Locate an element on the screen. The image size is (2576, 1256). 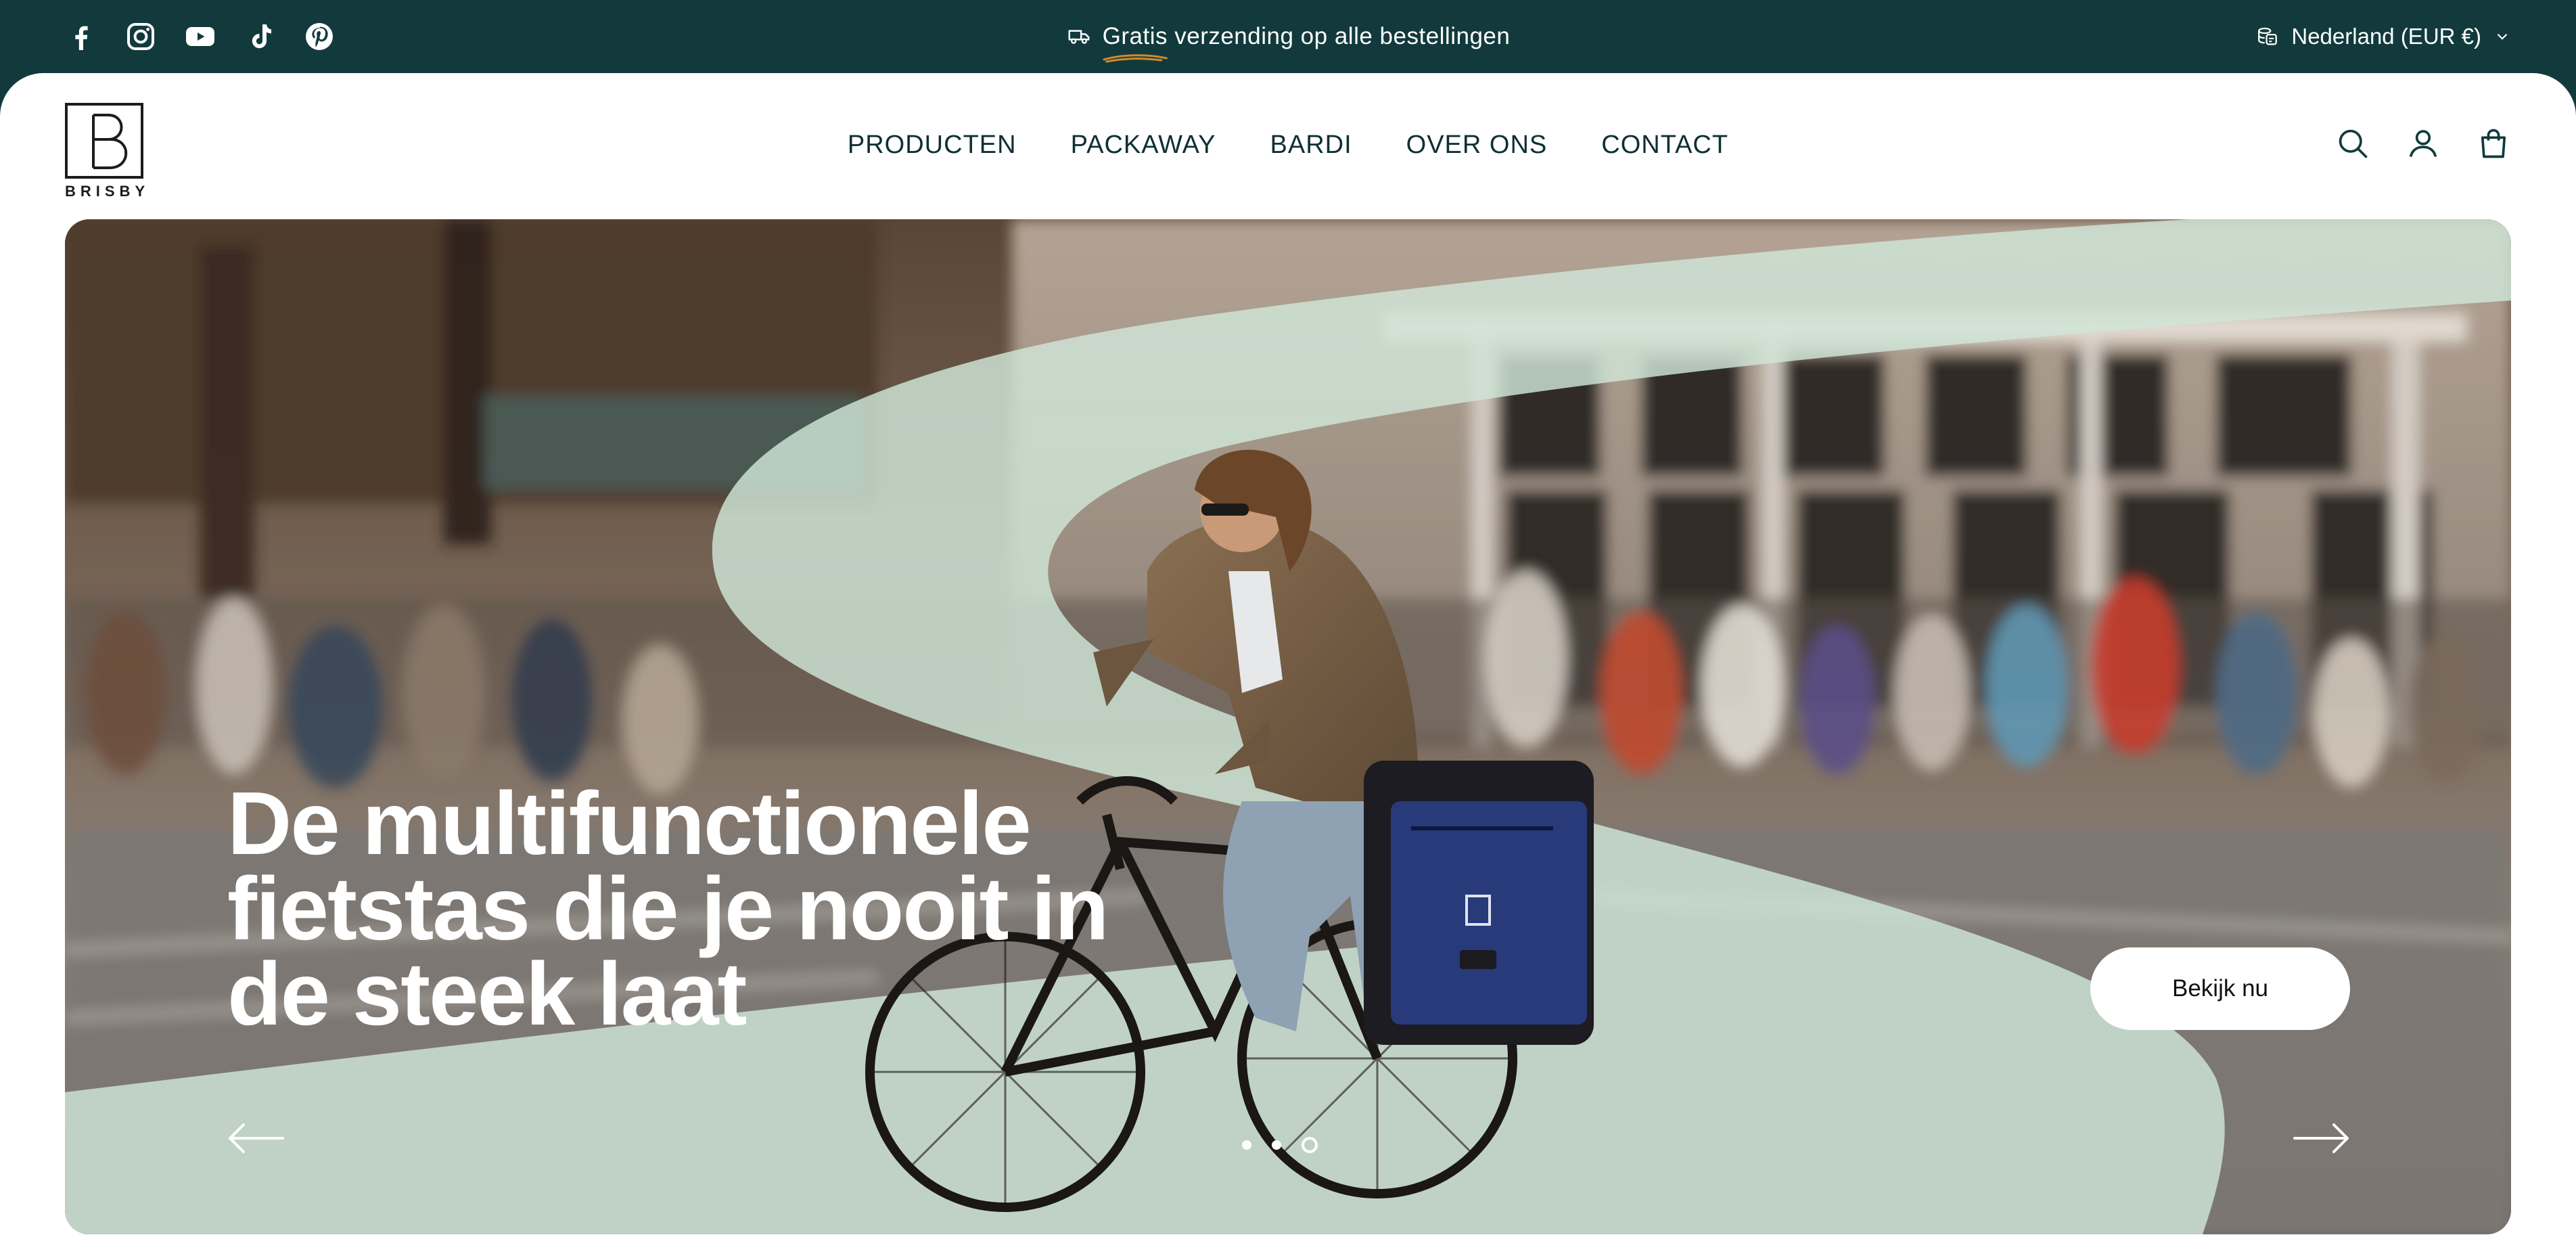
nav-item-over-ons: OVER ONS is located at coordinates (1477, 145).